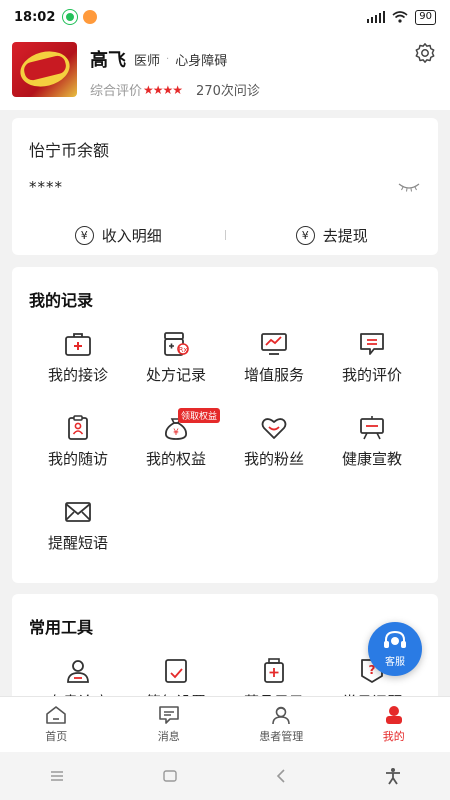  I want to click on customer-service-label: 客服, so click(395, 662).